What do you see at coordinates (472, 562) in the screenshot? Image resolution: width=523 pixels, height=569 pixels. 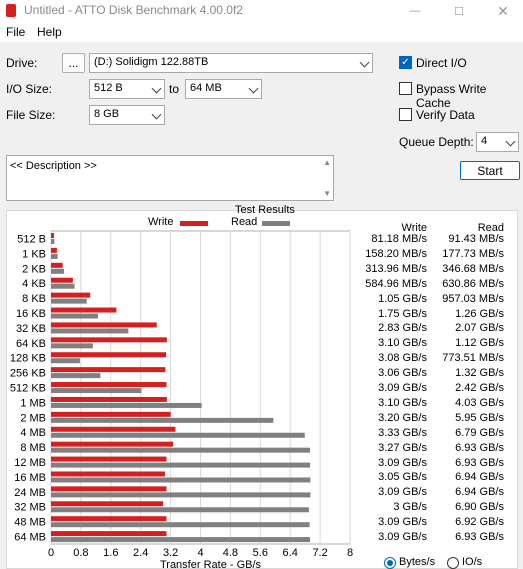 I see `io-label: IO/s` at bounding box center [472, 562].